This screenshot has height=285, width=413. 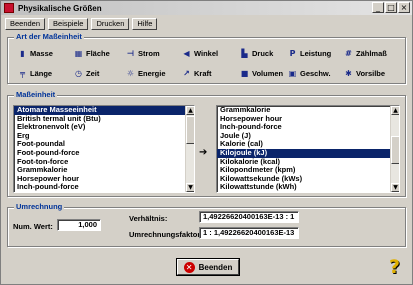 I want to click on ratio-value: 1,49226620400163E-13 : 1, so click(x=249, y=217).